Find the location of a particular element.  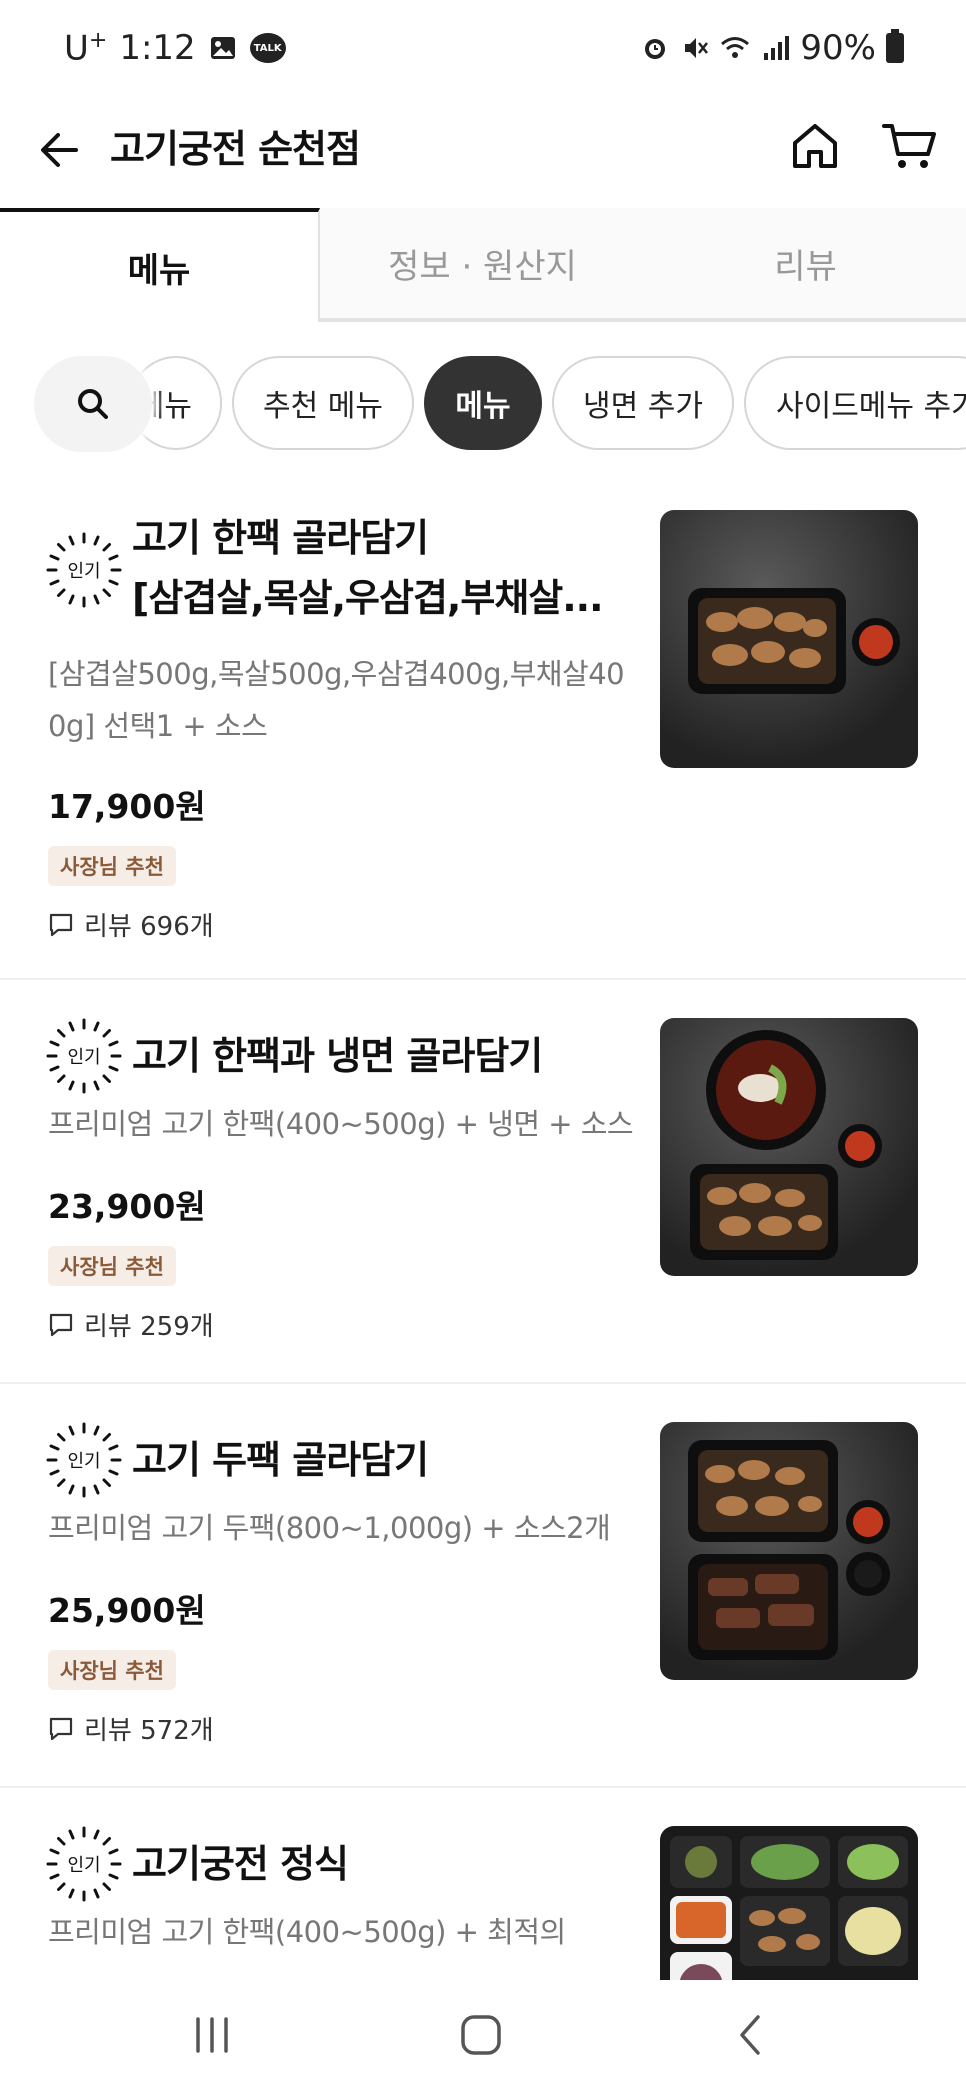

back-nav-button is located at coordinates (752, 2035).